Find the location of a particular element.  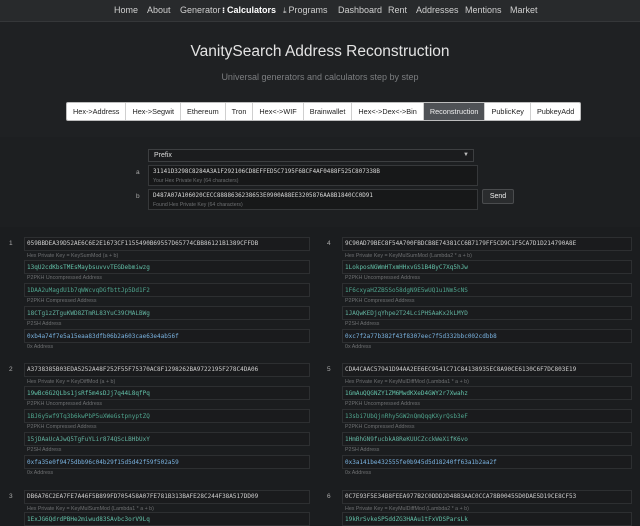

mode-select-value: Prefix is located at coordinates (163, 155).